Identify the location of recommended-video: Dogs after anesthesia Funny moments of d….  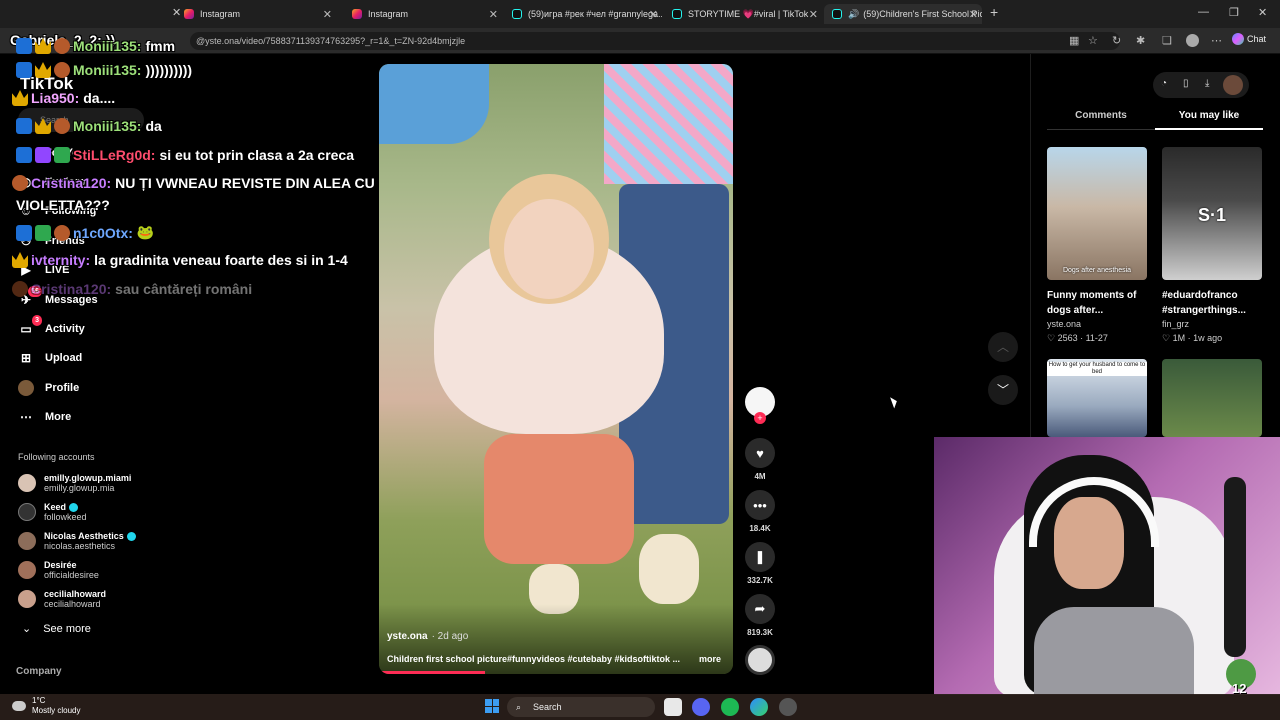
(1097, 245).